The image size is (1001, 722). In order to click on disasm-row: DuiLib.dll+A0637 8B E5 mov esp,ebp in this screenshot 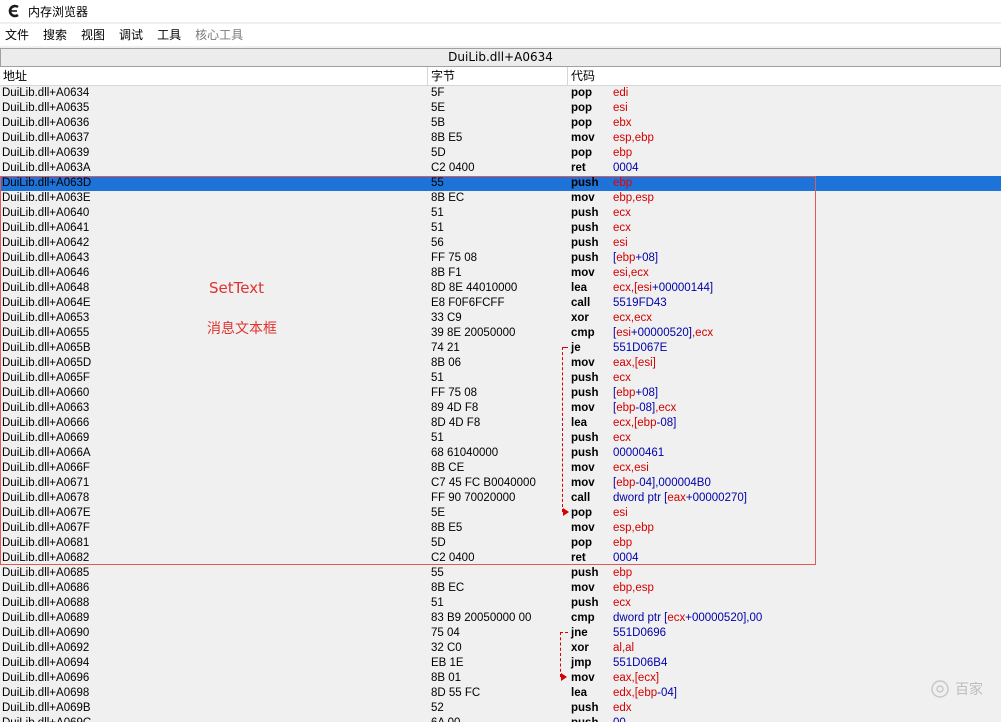, I will do `click(500, 138)`.